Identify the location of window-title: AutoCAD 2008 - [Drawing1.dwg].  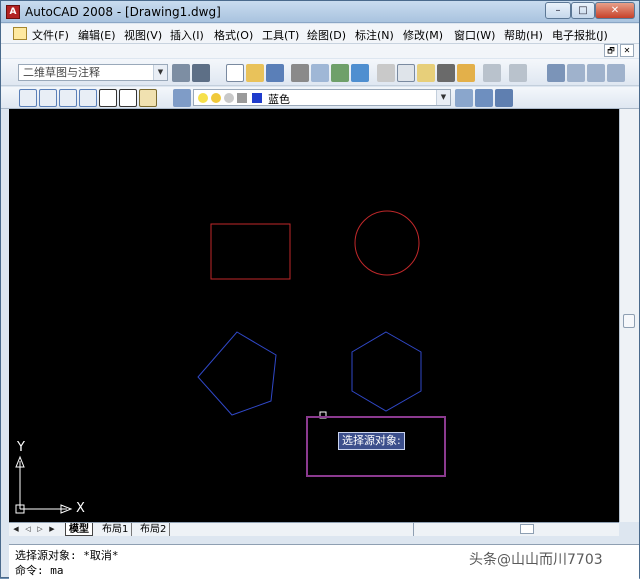
(123, 12).